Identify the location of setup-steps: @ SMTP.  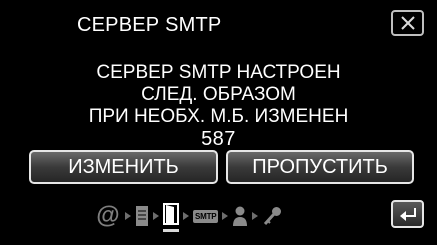
(188, 216).